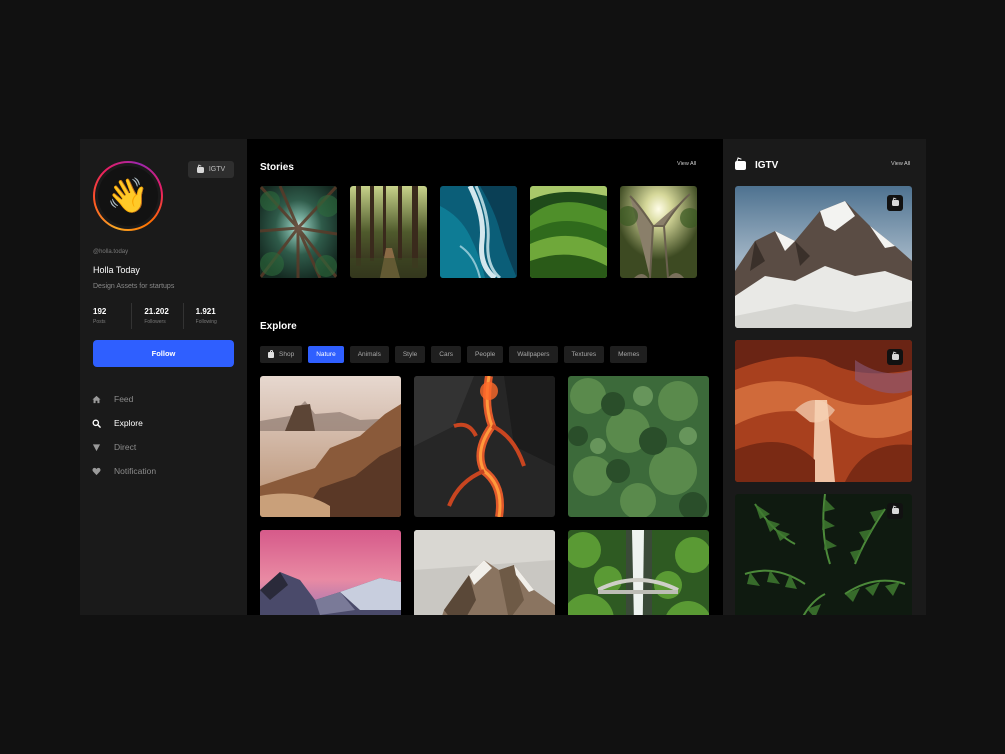 This screenshot has height=754, width=1005. What do you see at coordinates (568, 232) in the screenshot?
I see `story-green-hills` at bounding box center [568, 232].